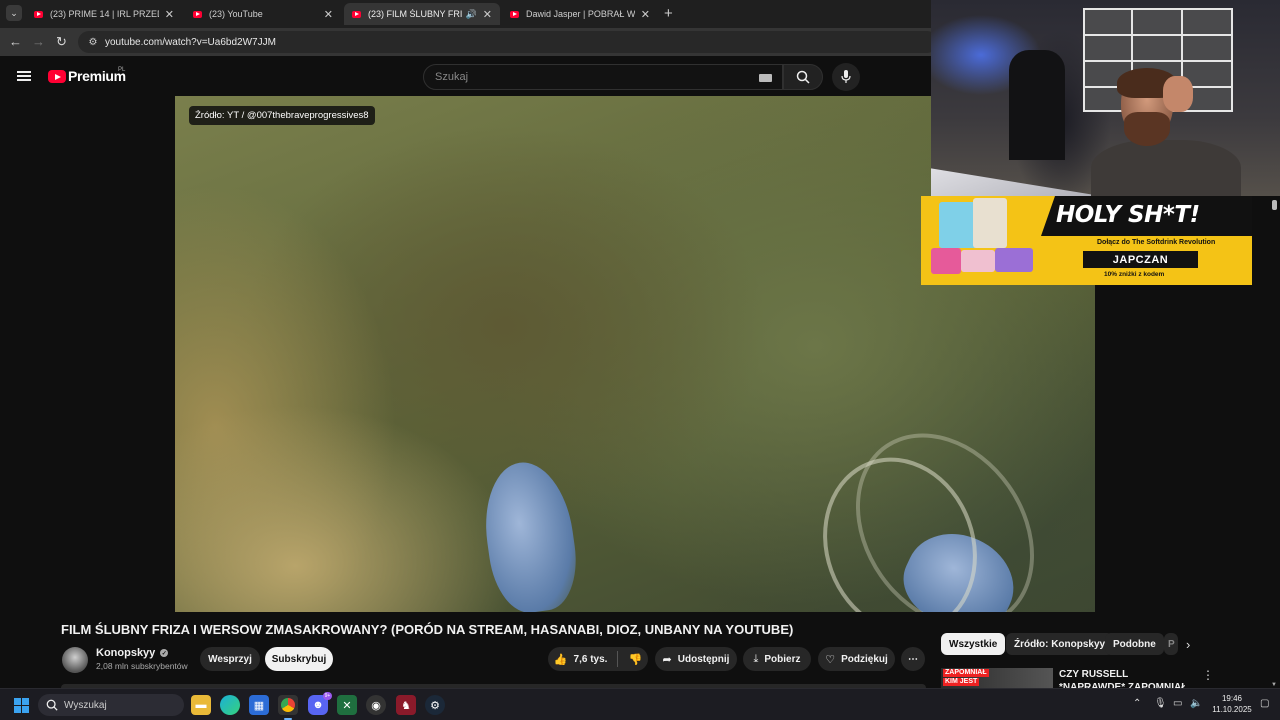 This screenshot has width=1280, height=720. Describe the element at coordinates (435, 705) in the screenshot. I see `steam-icon: ⚙` at that location.